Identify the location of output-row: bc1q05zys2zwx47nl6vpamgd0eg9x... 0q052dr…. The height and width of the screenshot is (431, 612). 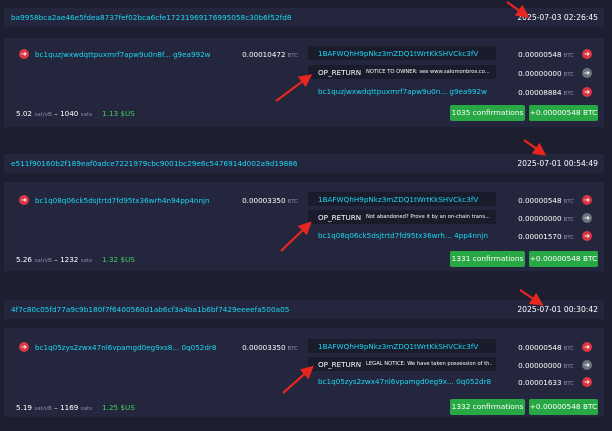
(402, 381).